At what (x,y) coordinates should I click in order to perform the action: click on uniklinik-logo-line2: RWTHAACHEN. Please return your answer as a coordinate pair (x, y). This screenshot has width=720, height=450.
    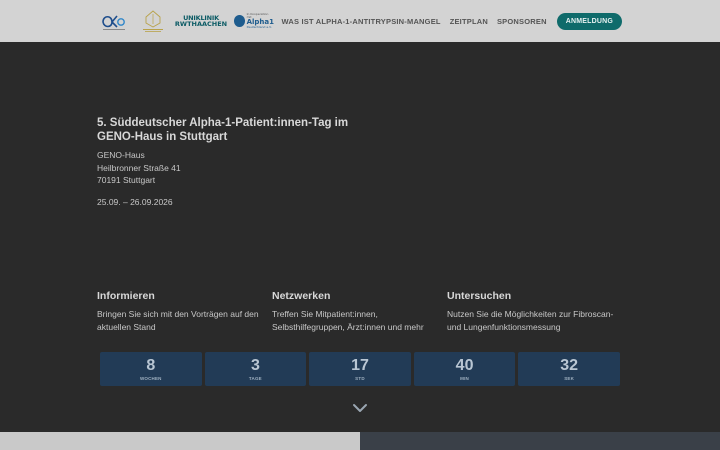
    Looking at the image, I should click on (201, 24).